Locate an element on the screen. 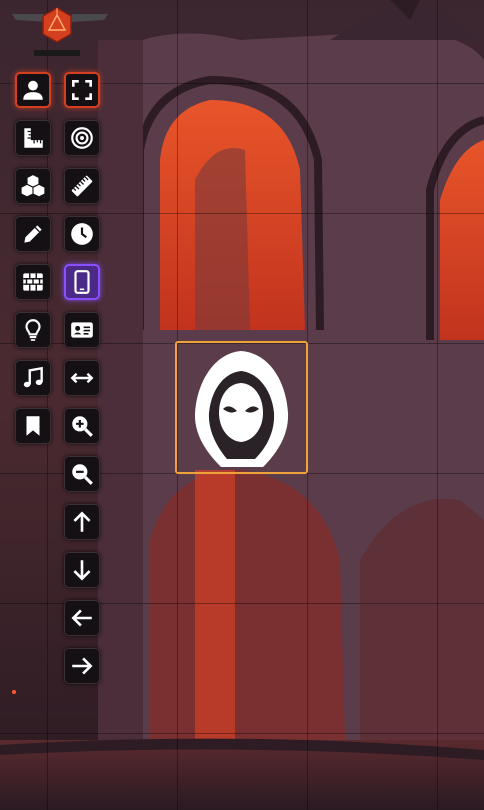 The image size is (484, 810). zoom-out-icon is located at coordinates (82, 474).